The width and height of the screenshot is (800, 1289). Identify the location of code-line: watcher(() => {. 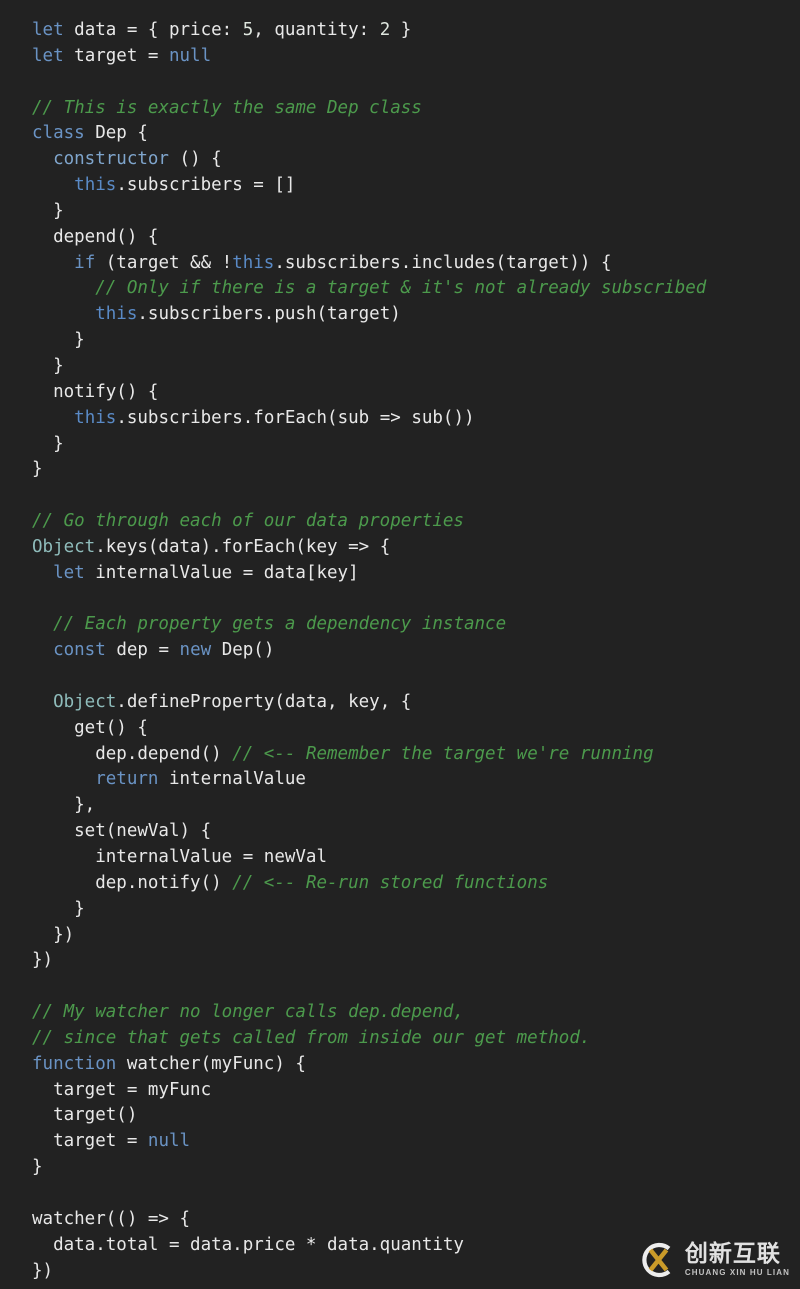
(111, 1218).